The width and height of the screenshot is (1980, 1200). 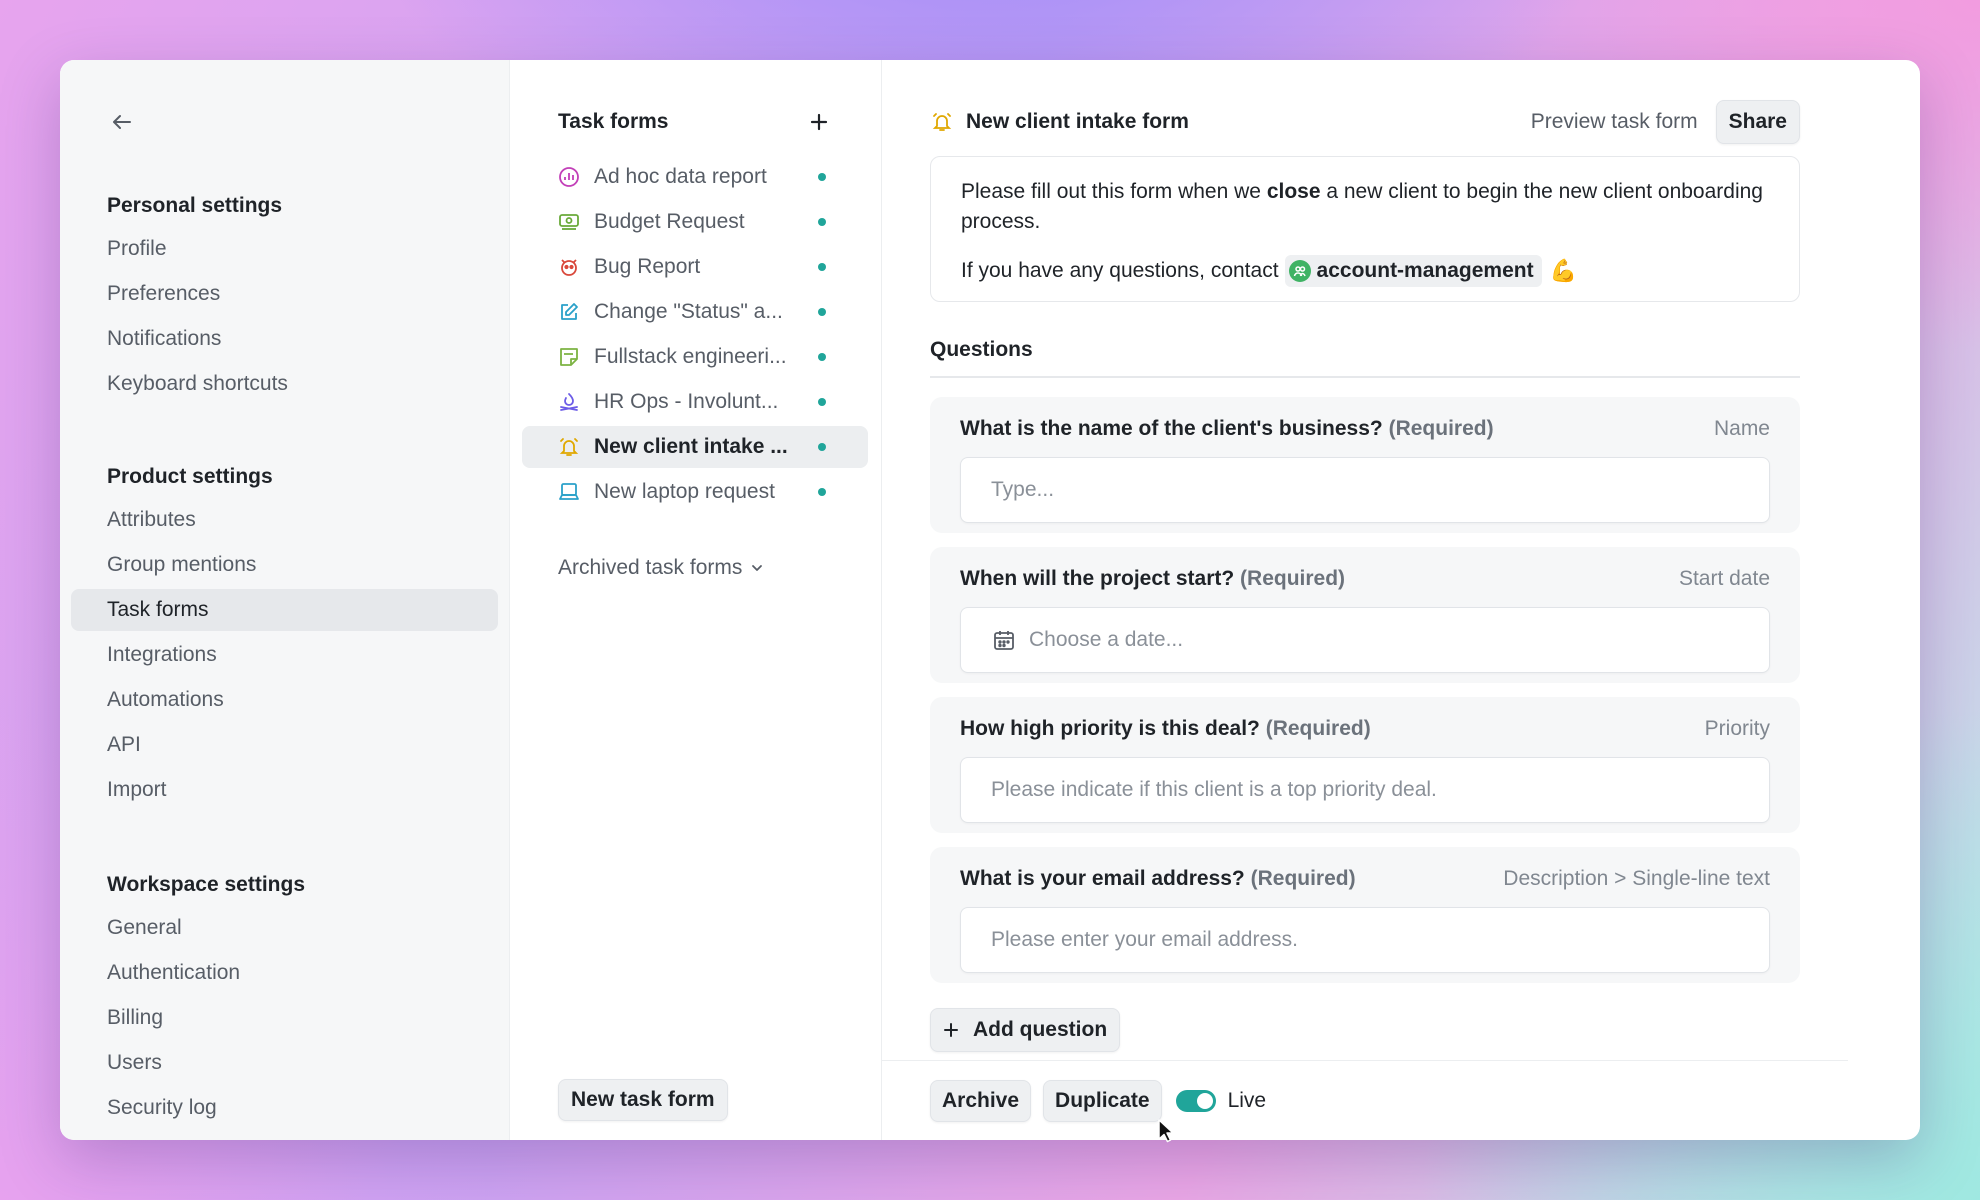 I want to click on preview-task-form-link: Preview task form, so click(x=1614, y=122).